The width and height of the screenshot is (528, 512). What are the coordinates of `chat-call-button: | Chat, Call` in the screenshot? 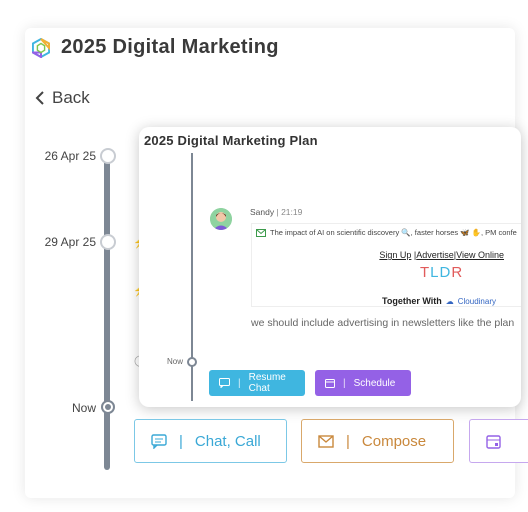 It's located at (210, 441).